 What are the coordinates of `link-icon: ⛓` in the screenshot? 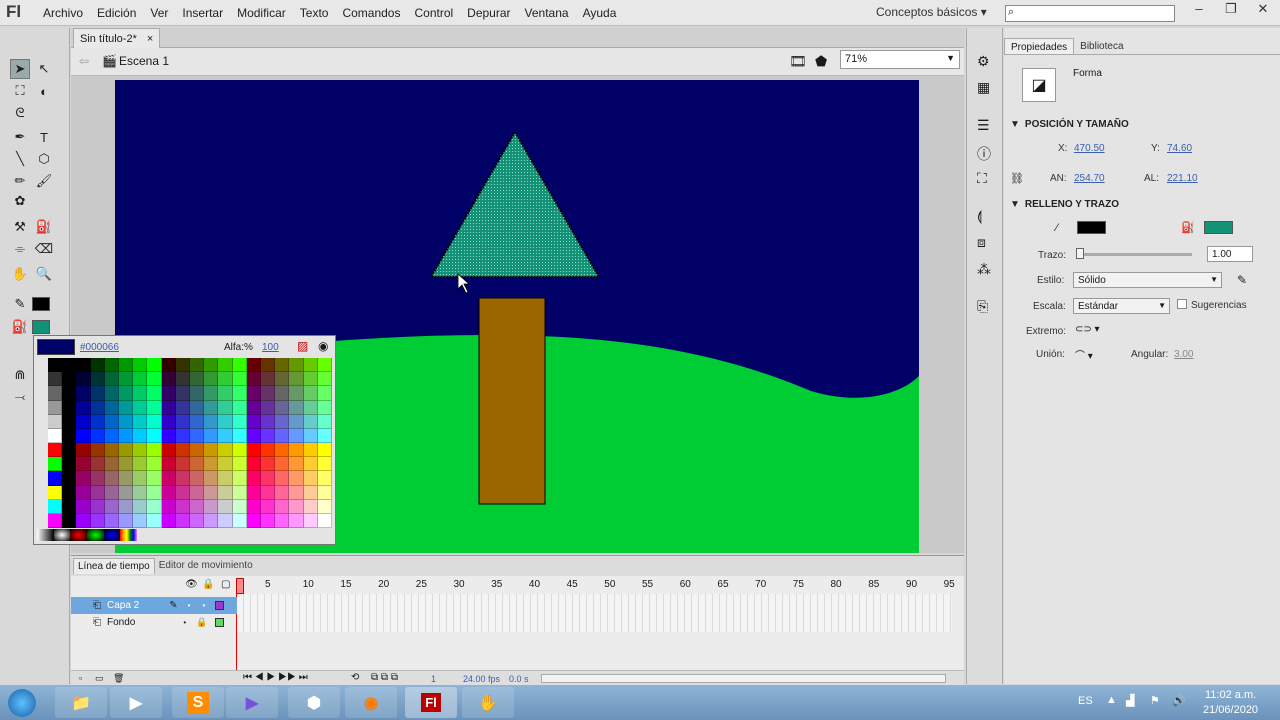 It's located at (1017, 178).